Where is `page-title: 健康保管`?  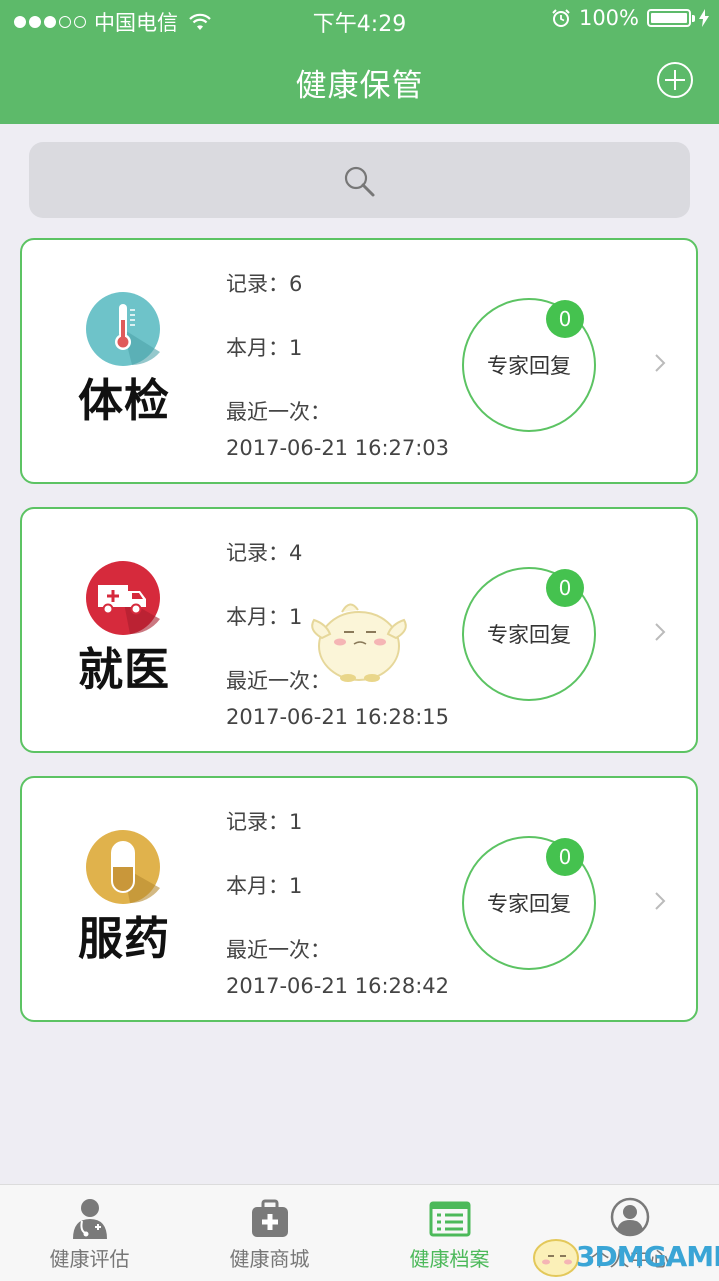 page-title: 健康保管 is located at coordinates (359, 86).